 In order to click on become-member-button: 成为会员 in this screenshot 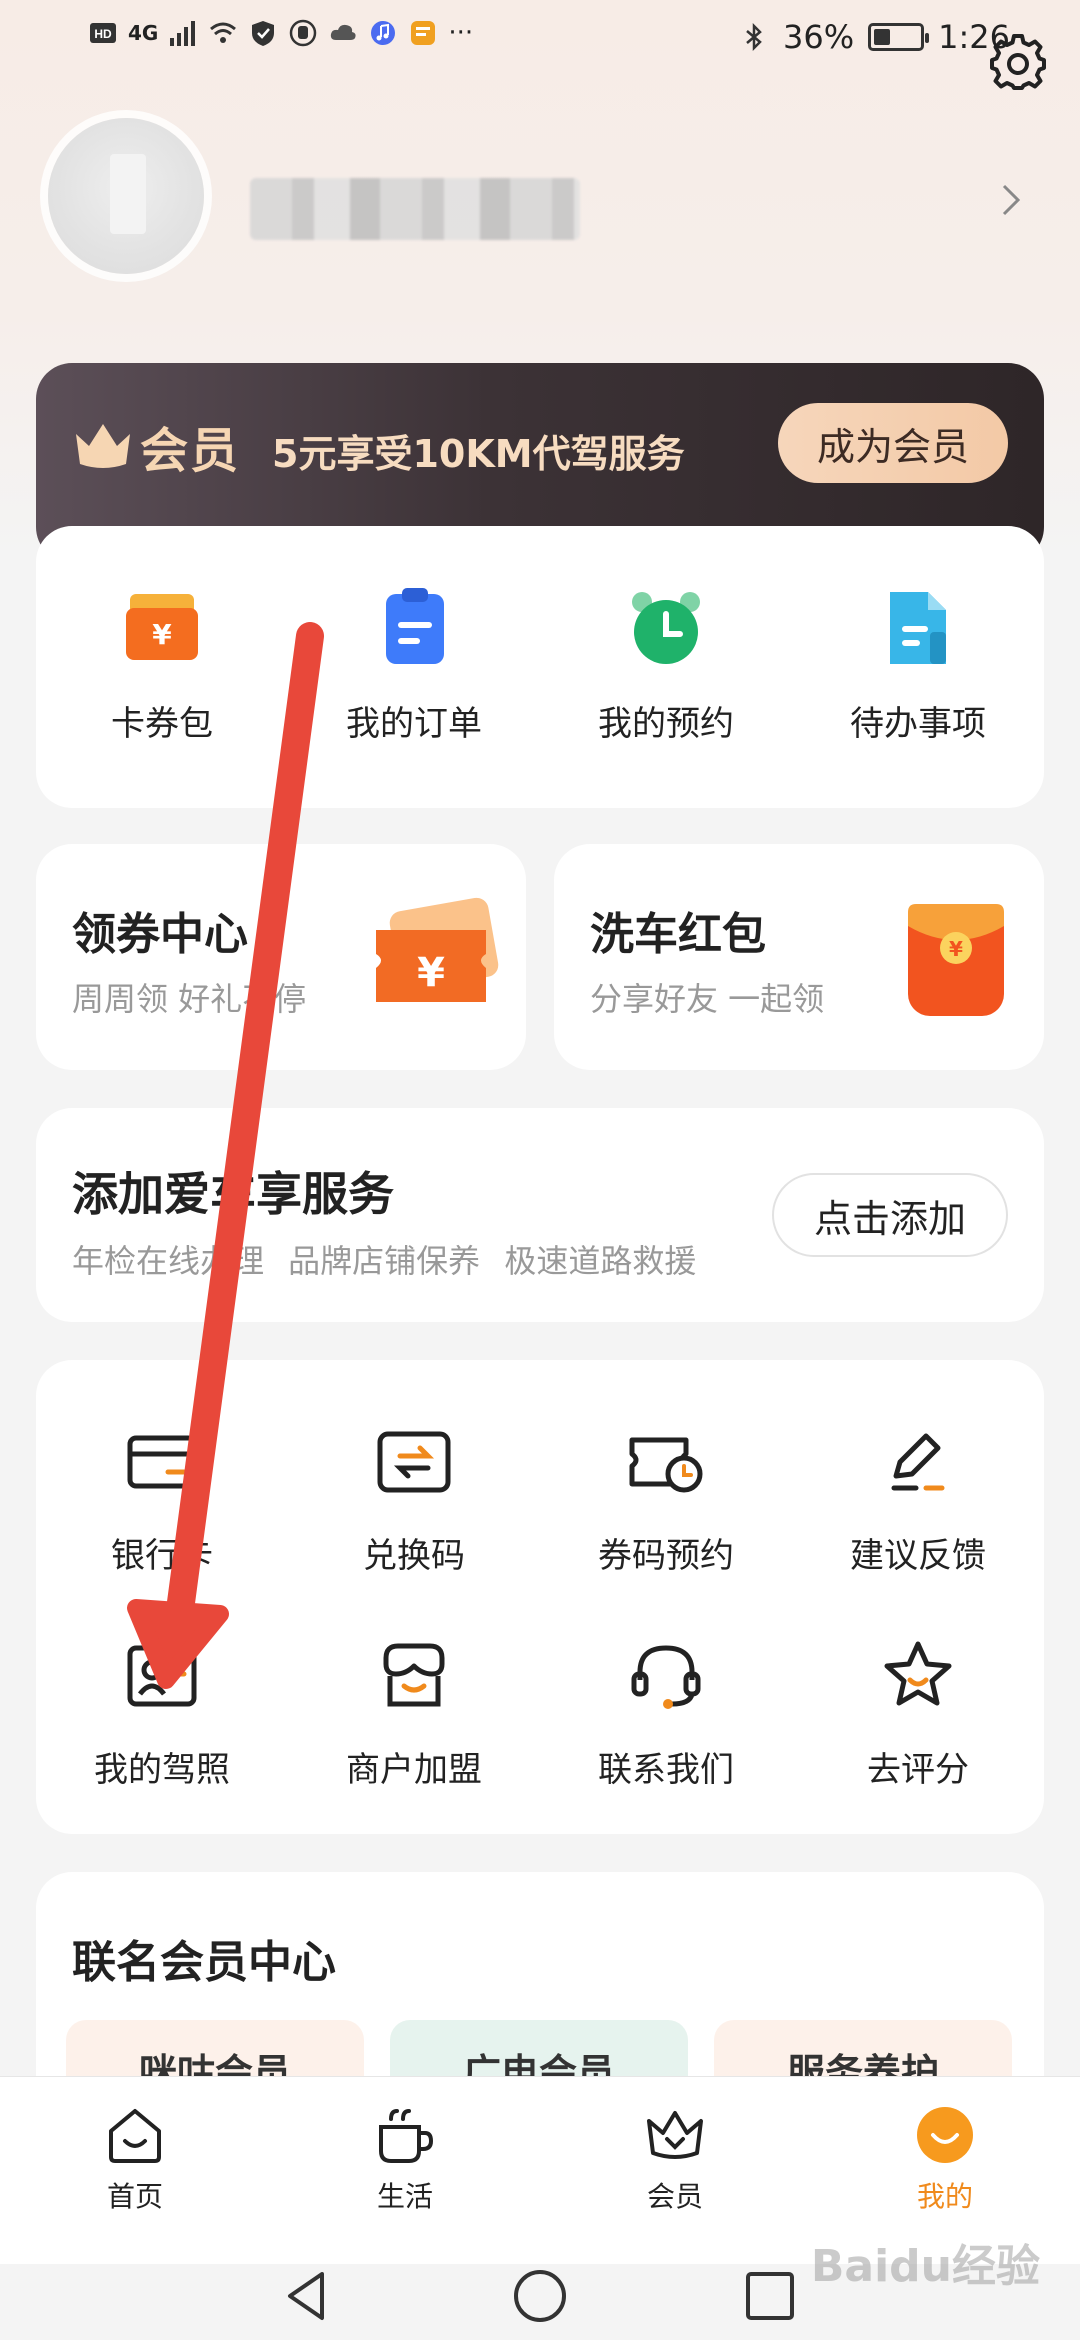, I will do `click(893, 443)`.